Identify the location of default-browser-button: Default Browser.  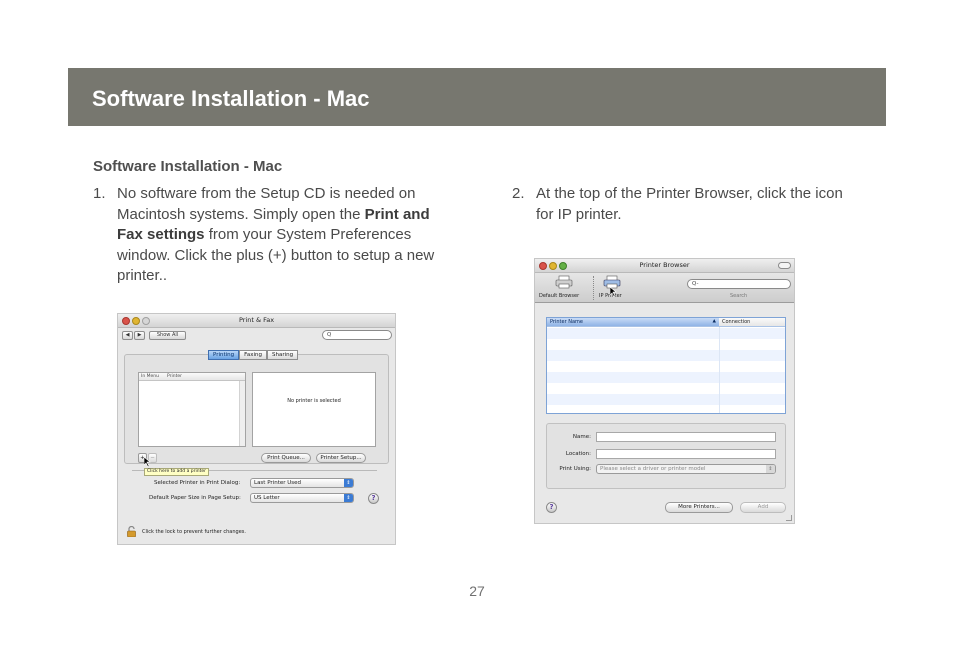
(564, 288).